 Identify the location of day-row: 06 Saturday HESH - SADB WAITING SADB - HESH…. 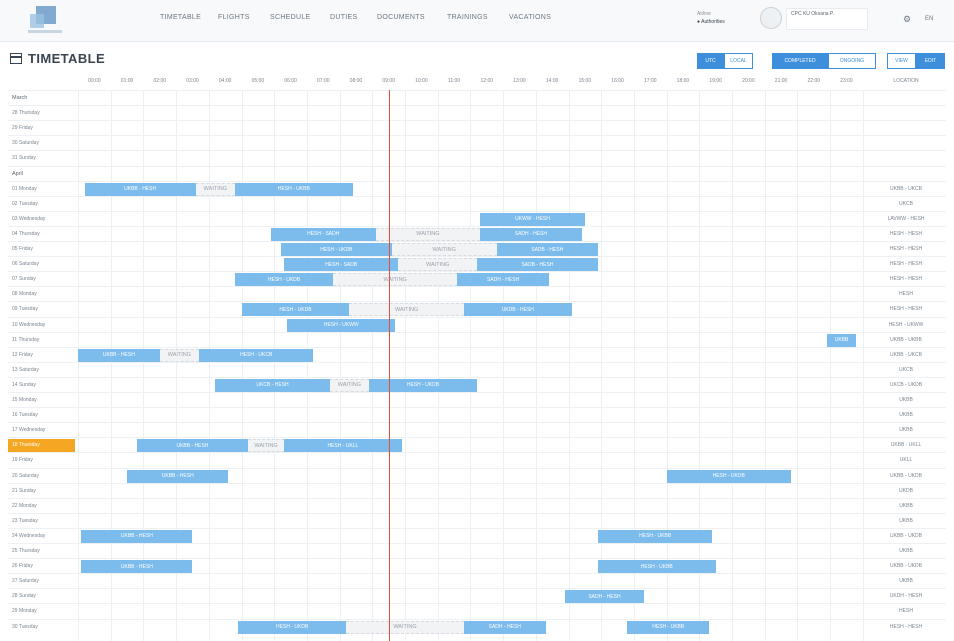
(477, 264).